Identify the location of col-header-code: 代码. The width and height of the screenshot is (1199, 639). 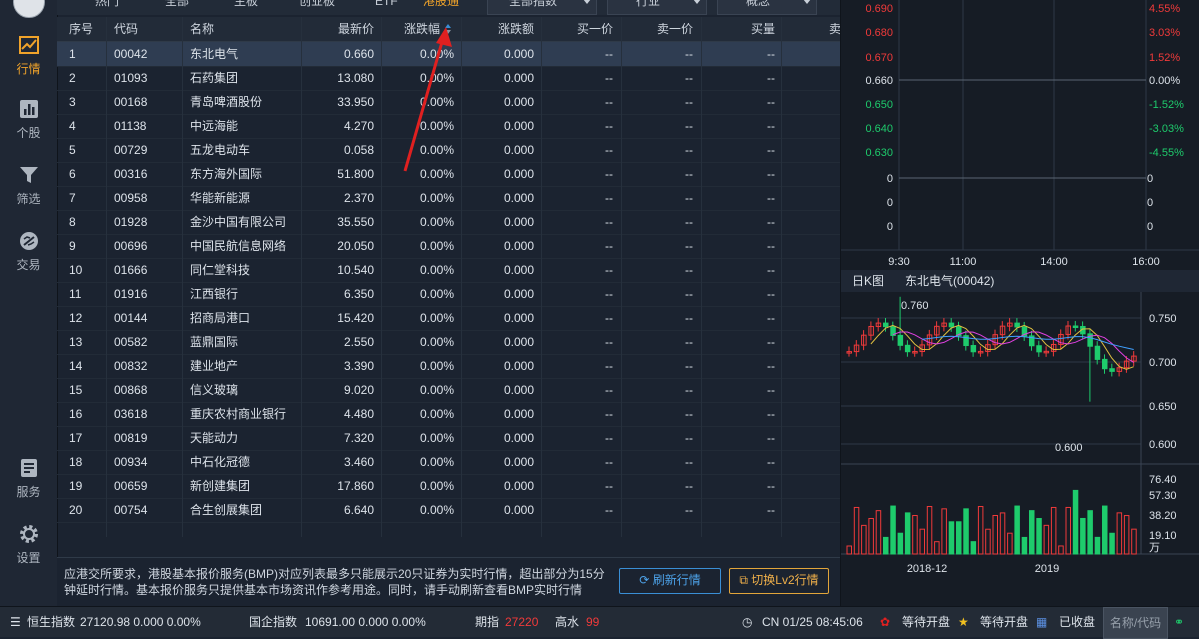
(126, 29).